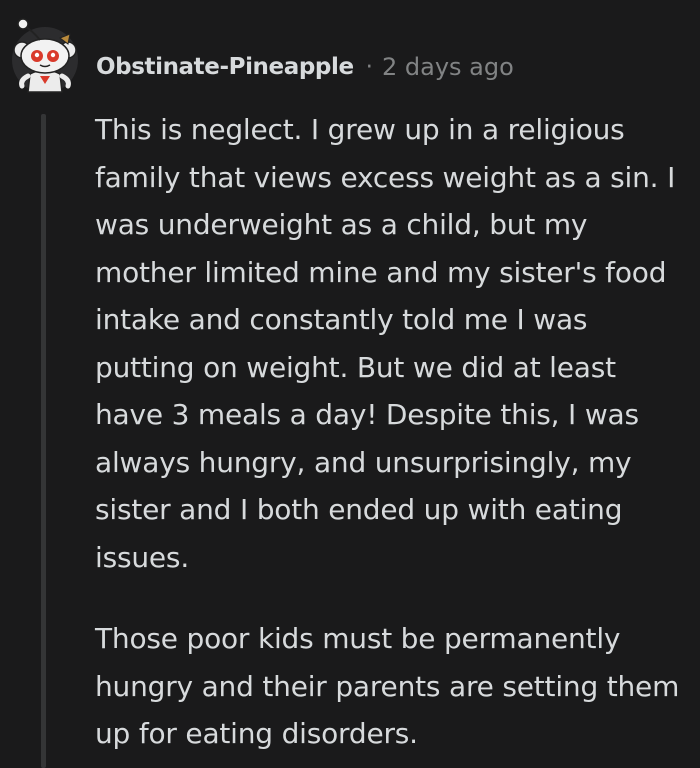 The height and width of the screenshot is (768, 700). Describe the element at coordinates (448, 67) in the screenshot. I see `timestamp: 2 days ago` at that location.